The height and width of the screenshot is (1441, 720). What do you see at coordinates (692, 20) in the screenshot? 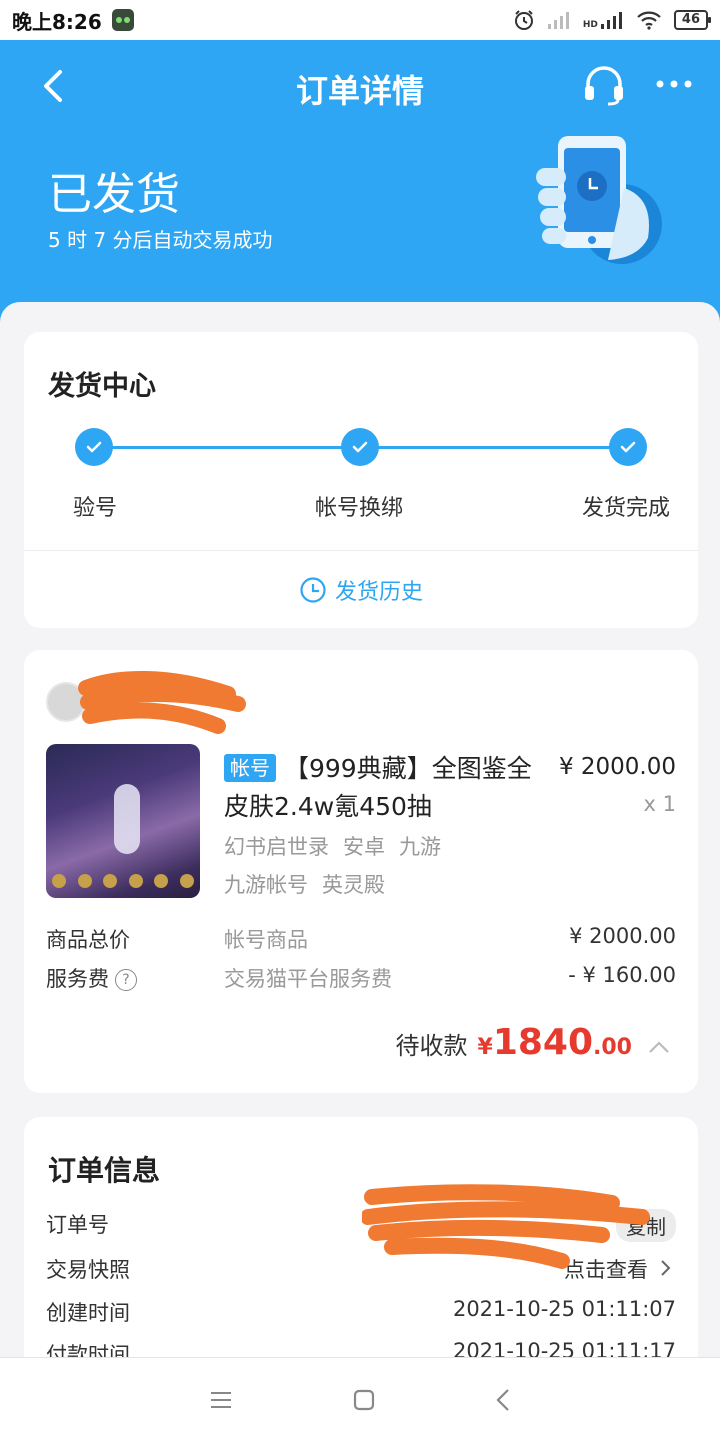
I see `battery-indicator: 46` at bounding box center [692, 20].